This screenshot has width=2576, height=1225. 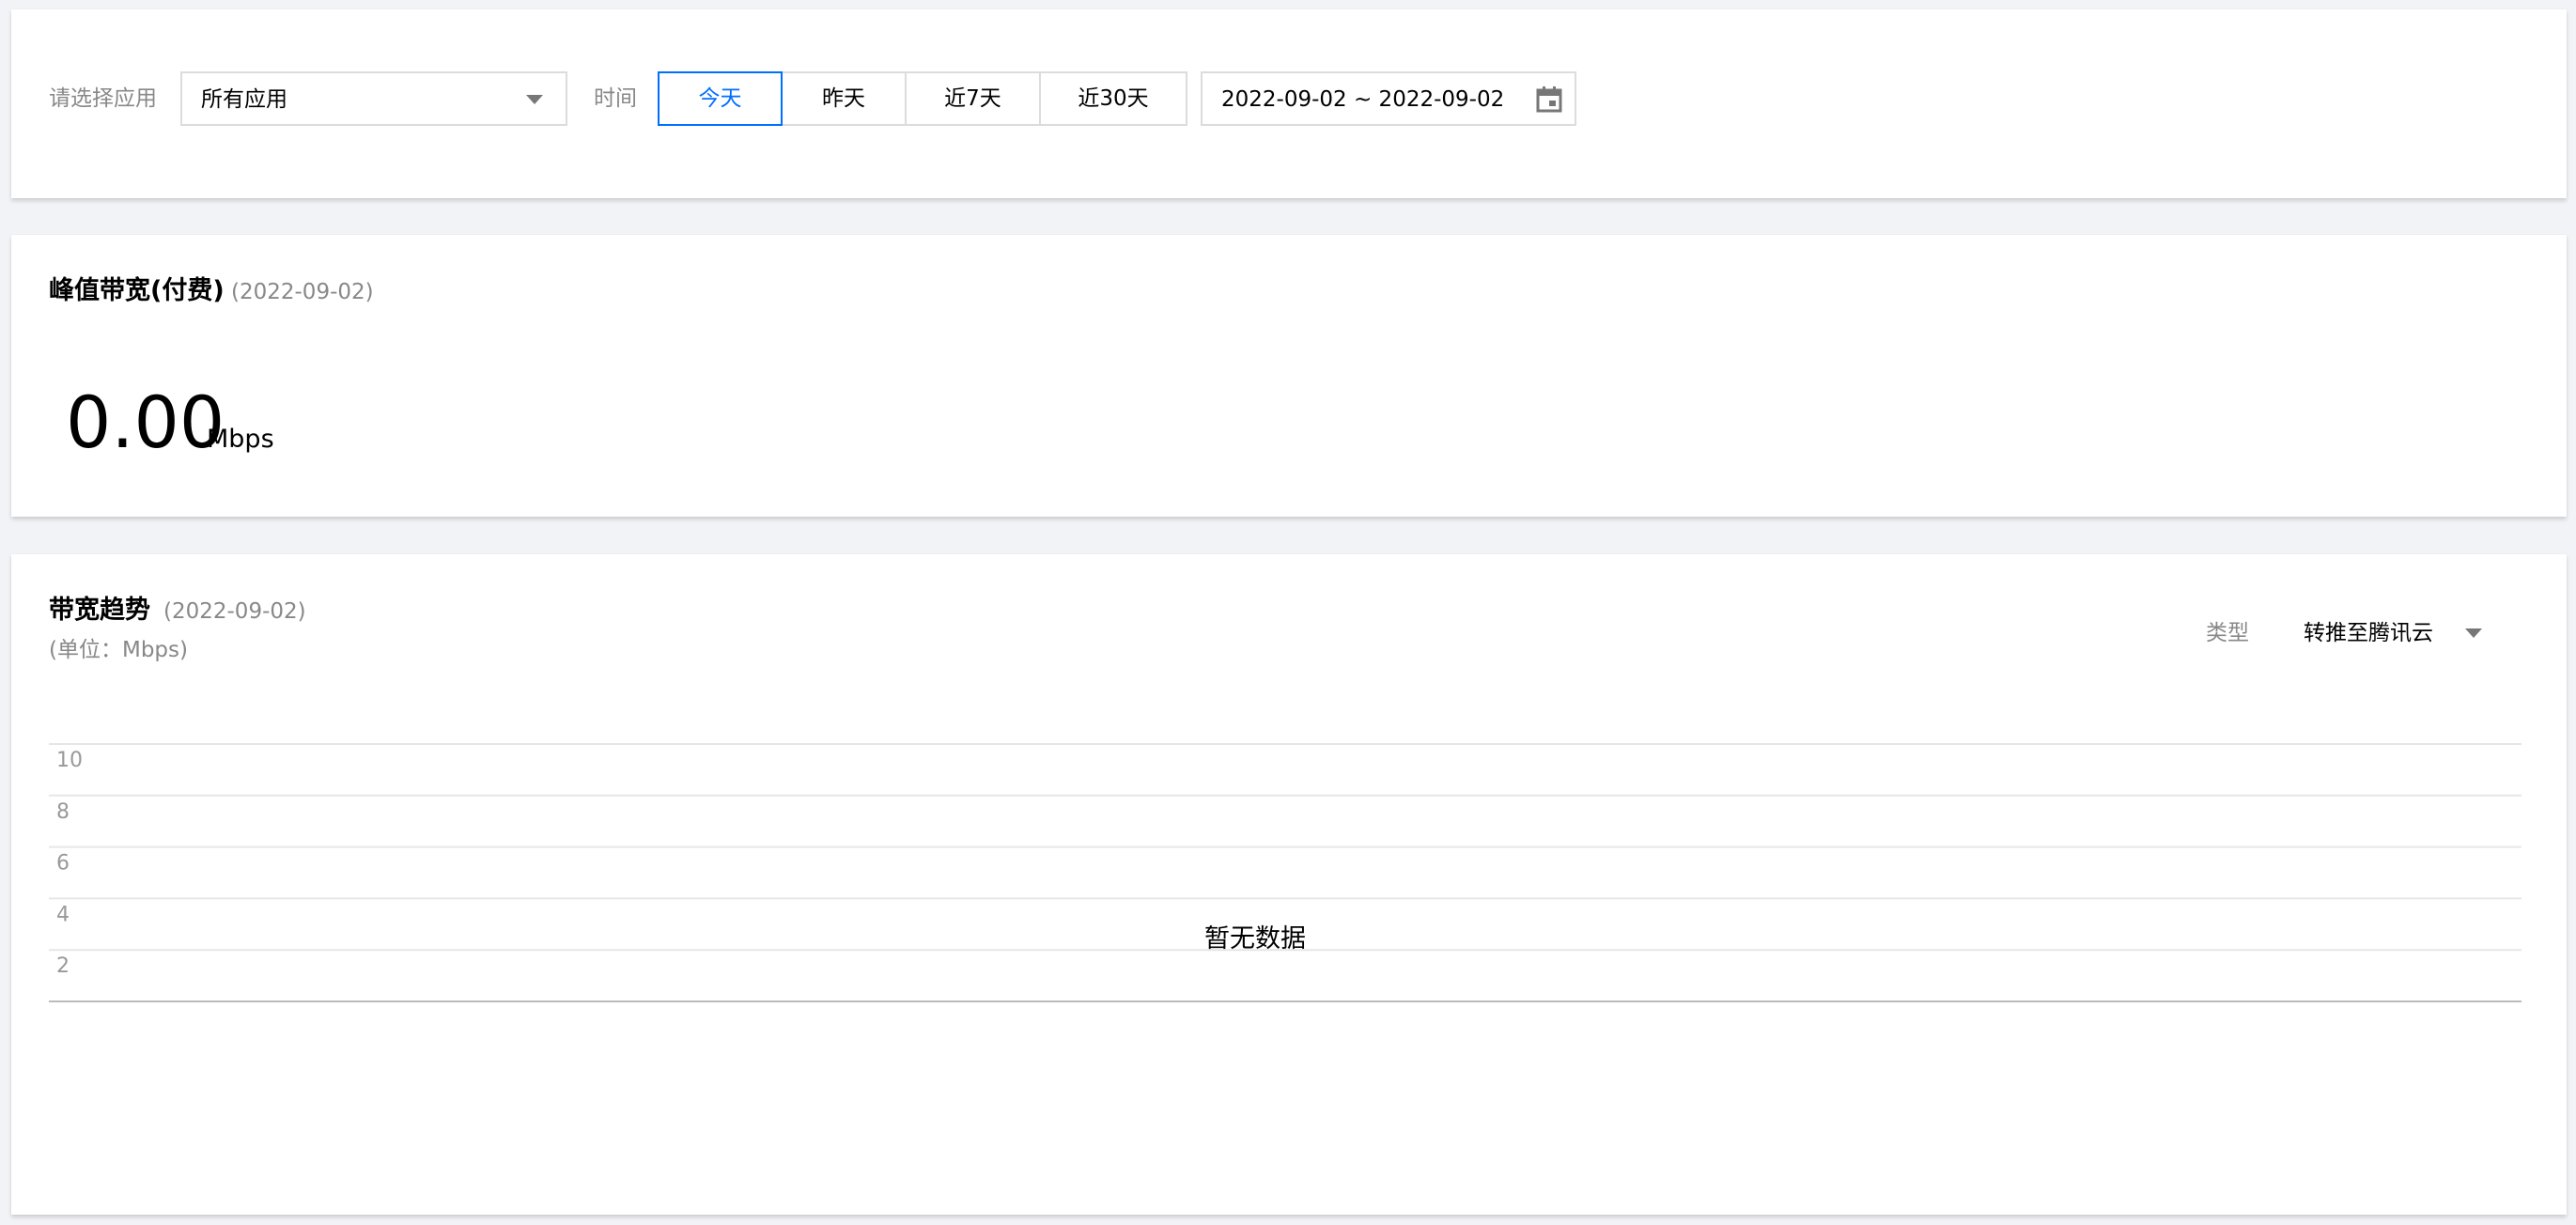 I want to click on time-option-today: 今天, so click(x=721, y=99).